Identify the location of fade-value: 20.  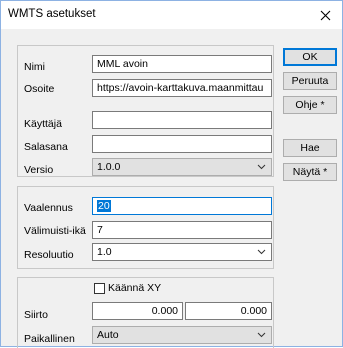
(104, 206).